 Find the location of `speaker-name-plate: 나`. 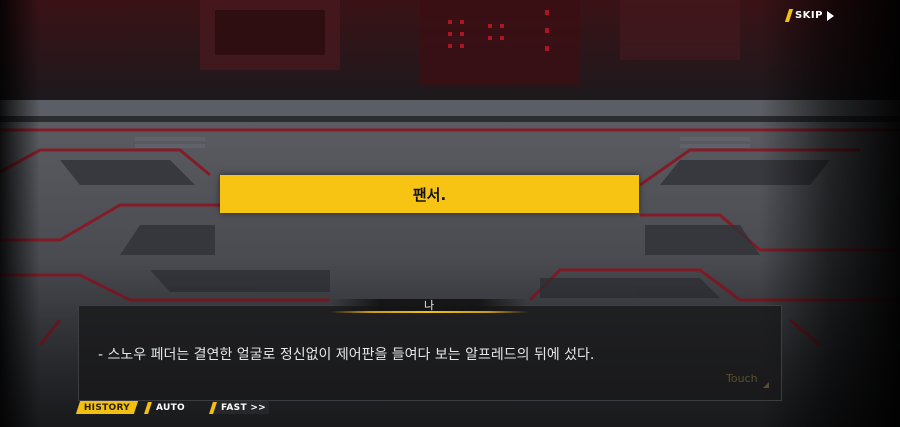

speaker-name-plate: 나 is located at coordinates (429, 305).